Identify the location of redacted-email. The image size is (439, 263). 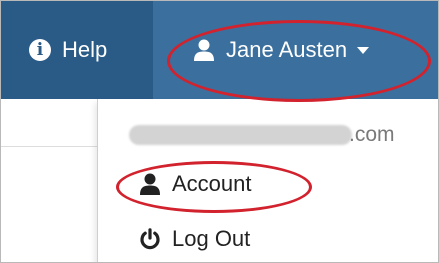
(240, 135).